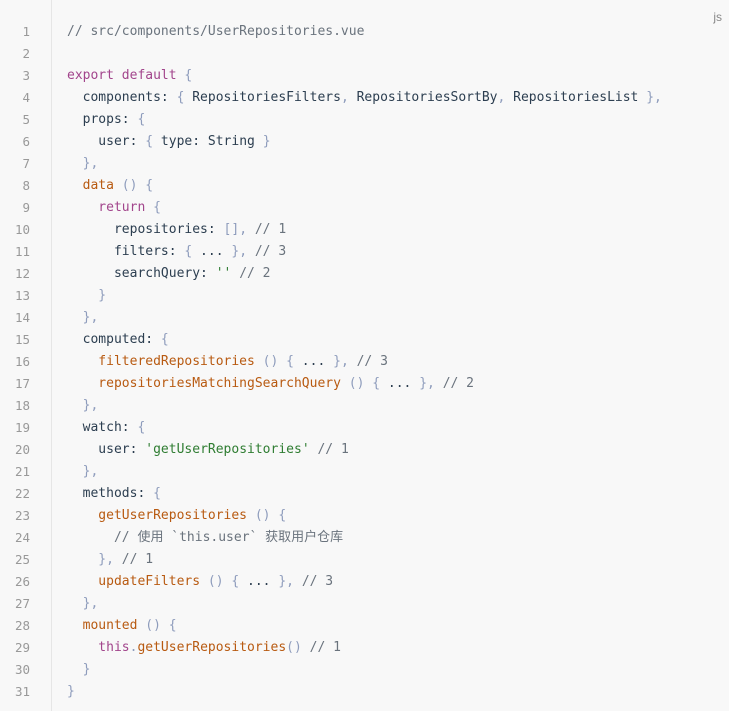 This screenshot has height=711, width=729. What do you see at coordinates (110, 186) in the screenshot?
I see `code-text: data () {` at bounding box center [110, 186].